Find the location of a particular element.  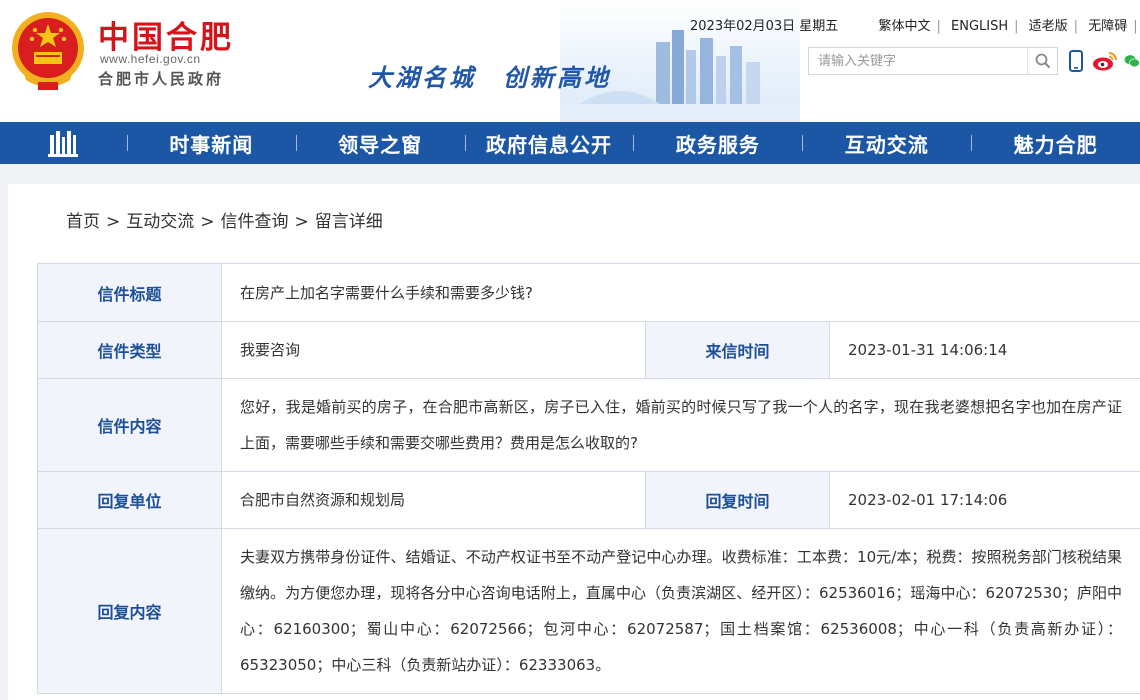

breadcrumb-current: 留言详细 is located at coordinates (348, 222).